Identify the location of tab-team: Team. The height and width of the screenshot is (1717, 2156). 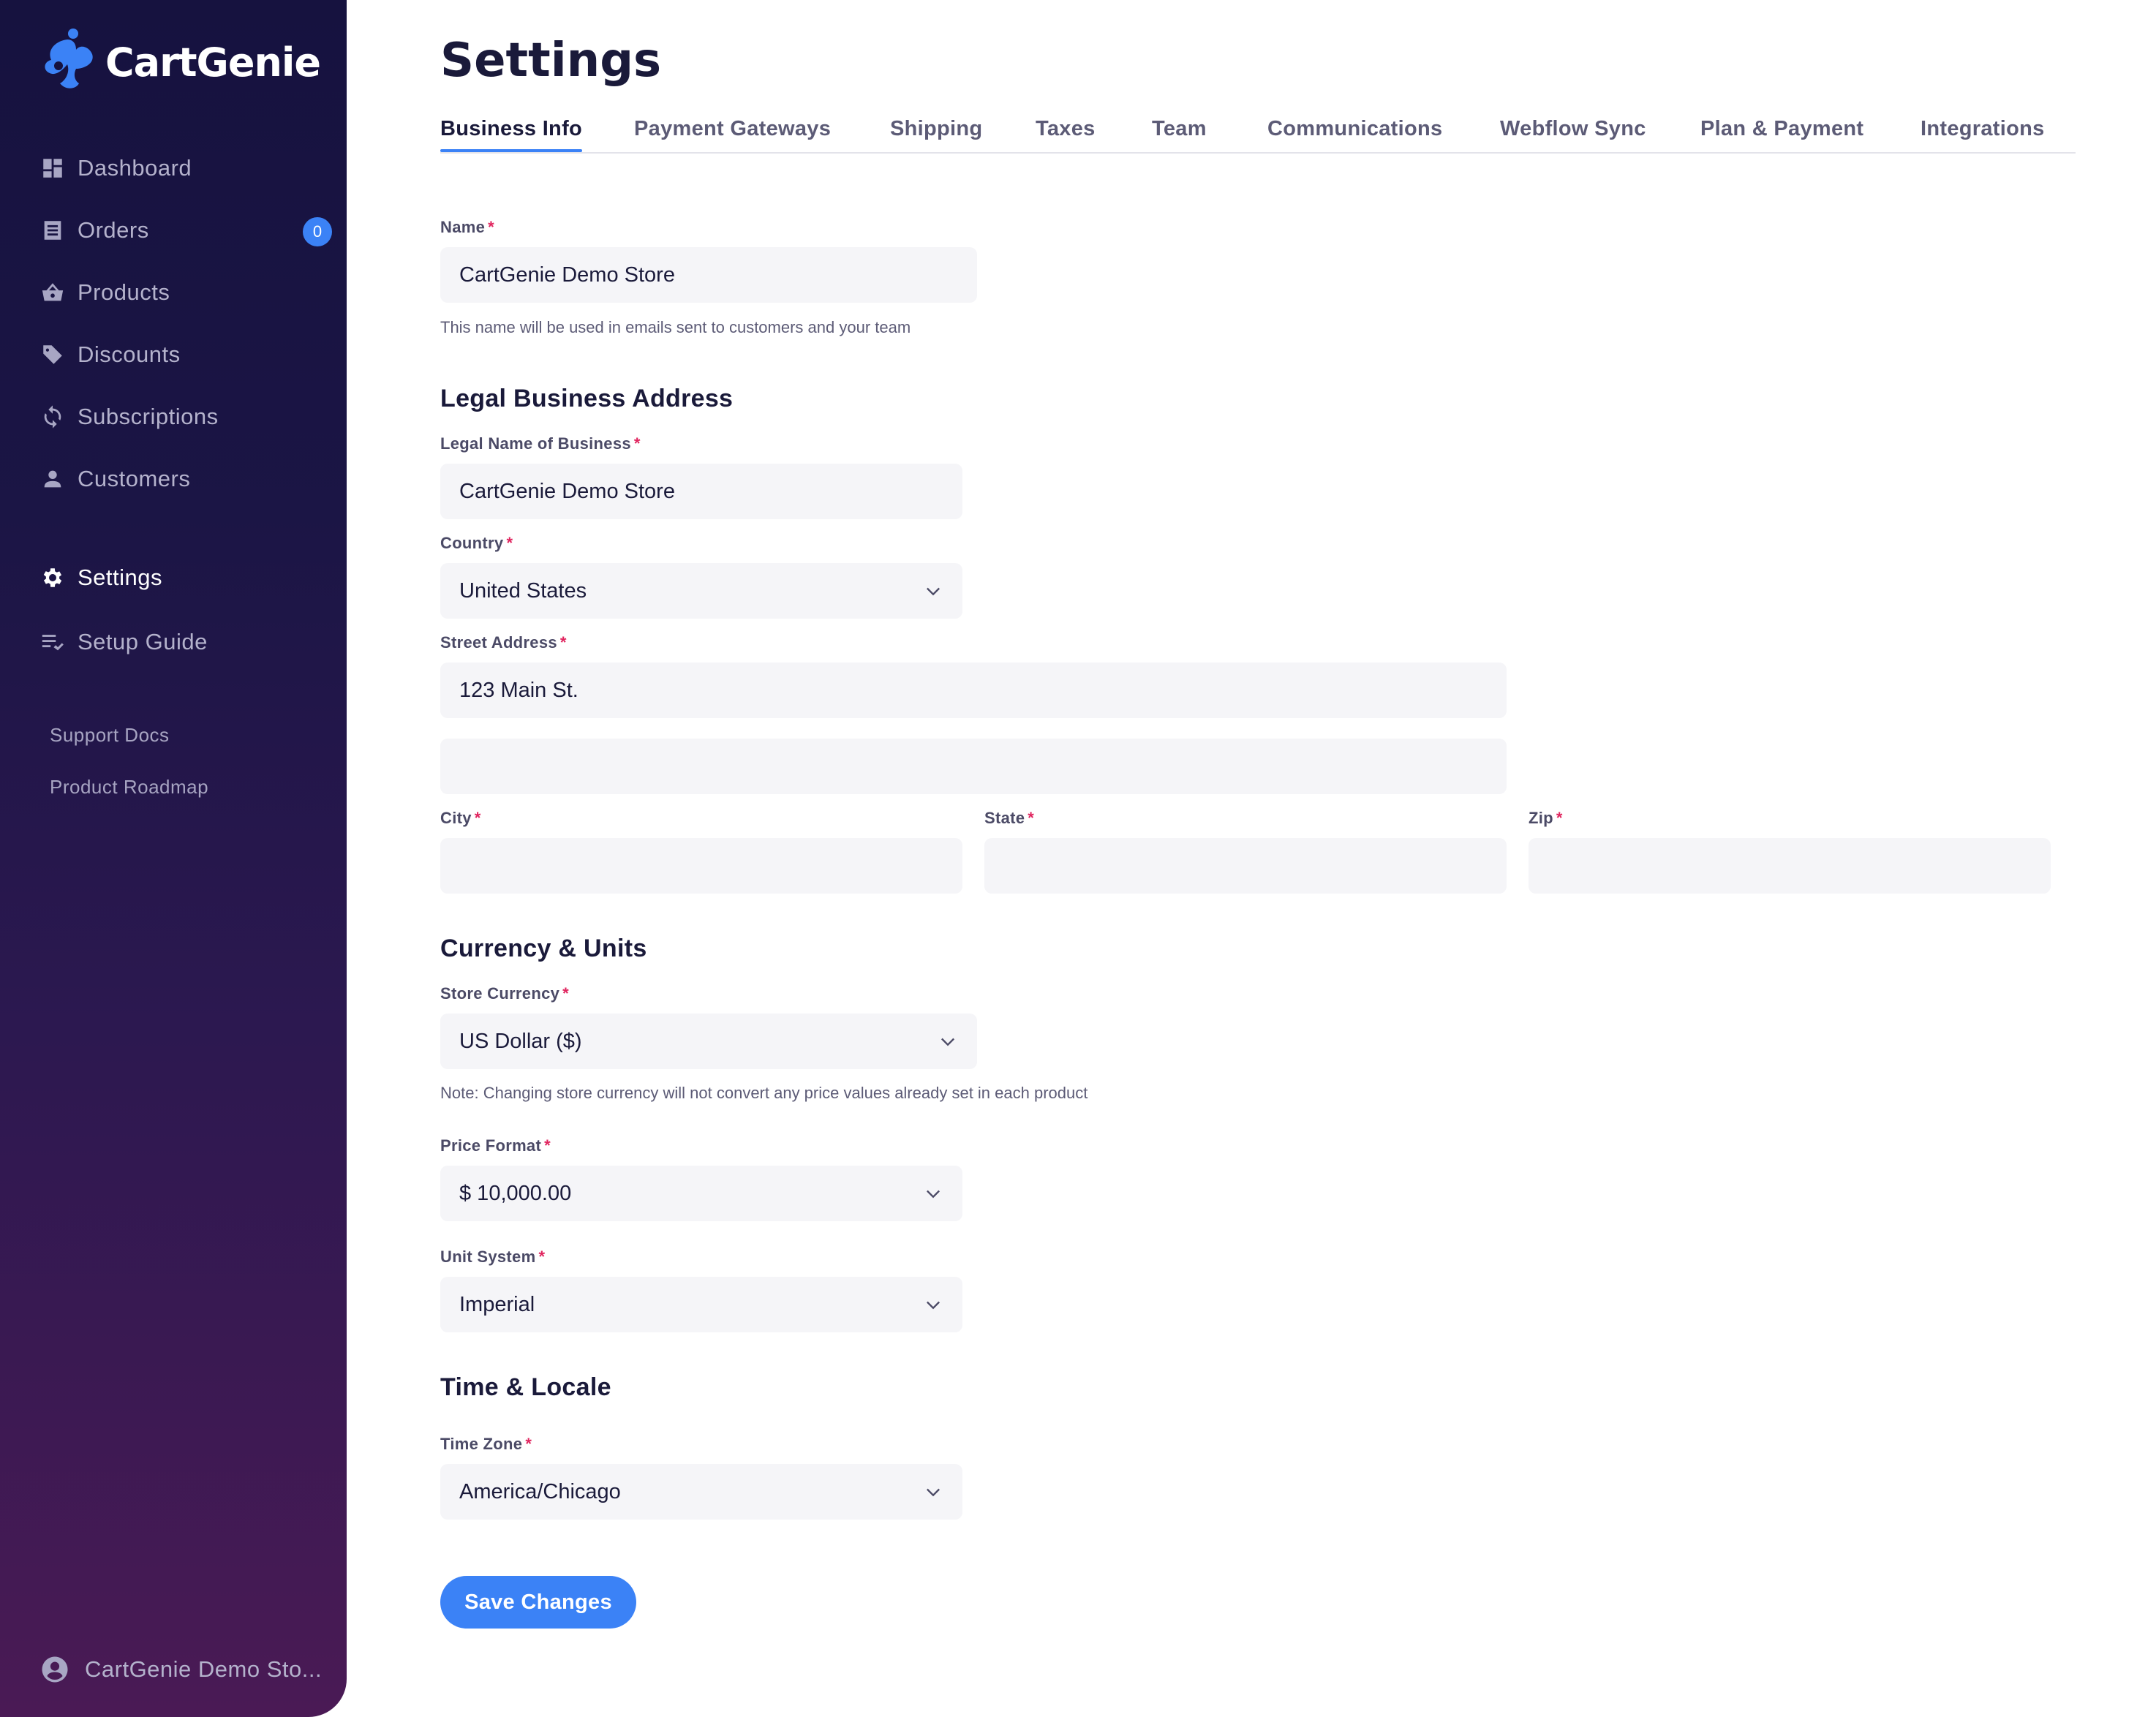
(1179, 129).